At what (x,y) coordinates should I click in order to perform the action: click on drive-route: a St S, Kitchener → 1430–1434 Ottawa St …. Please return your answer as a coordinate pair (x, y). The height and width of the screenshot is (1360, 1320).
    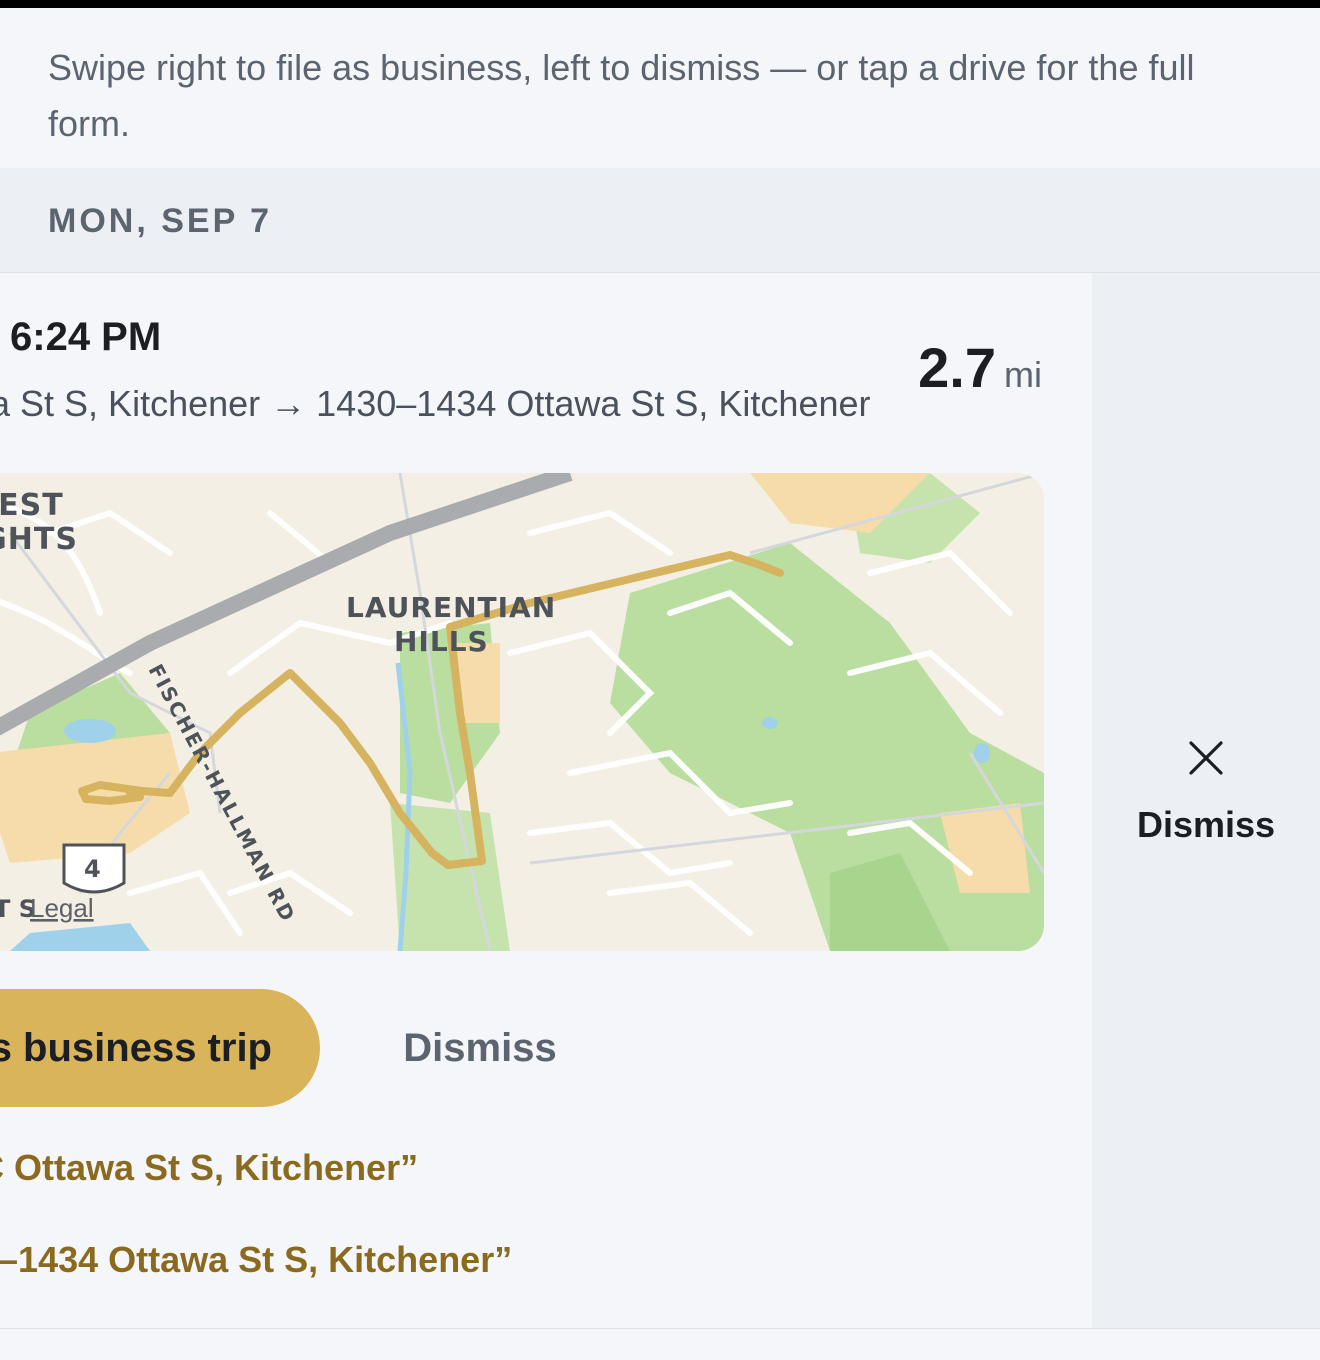
    Looking at the image, I should click on (435, 403).